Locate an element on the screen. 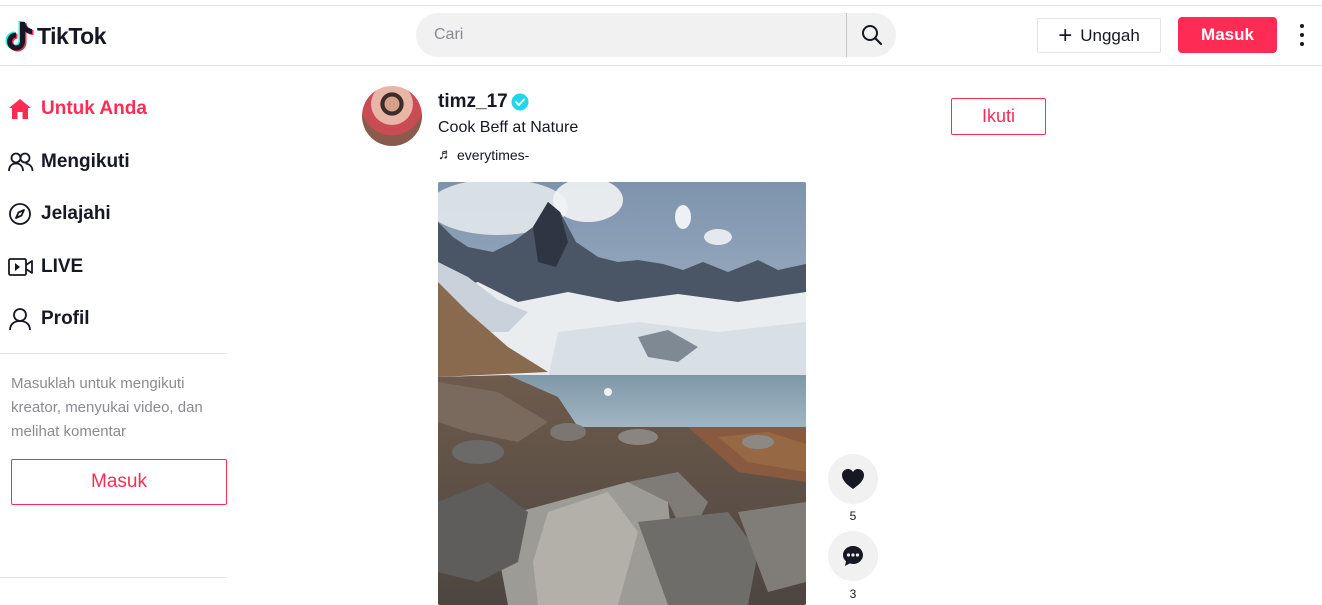 Image resolution: width=1322 pixels, height=605 pixels. comment-button is located at coordinates (853, 556).